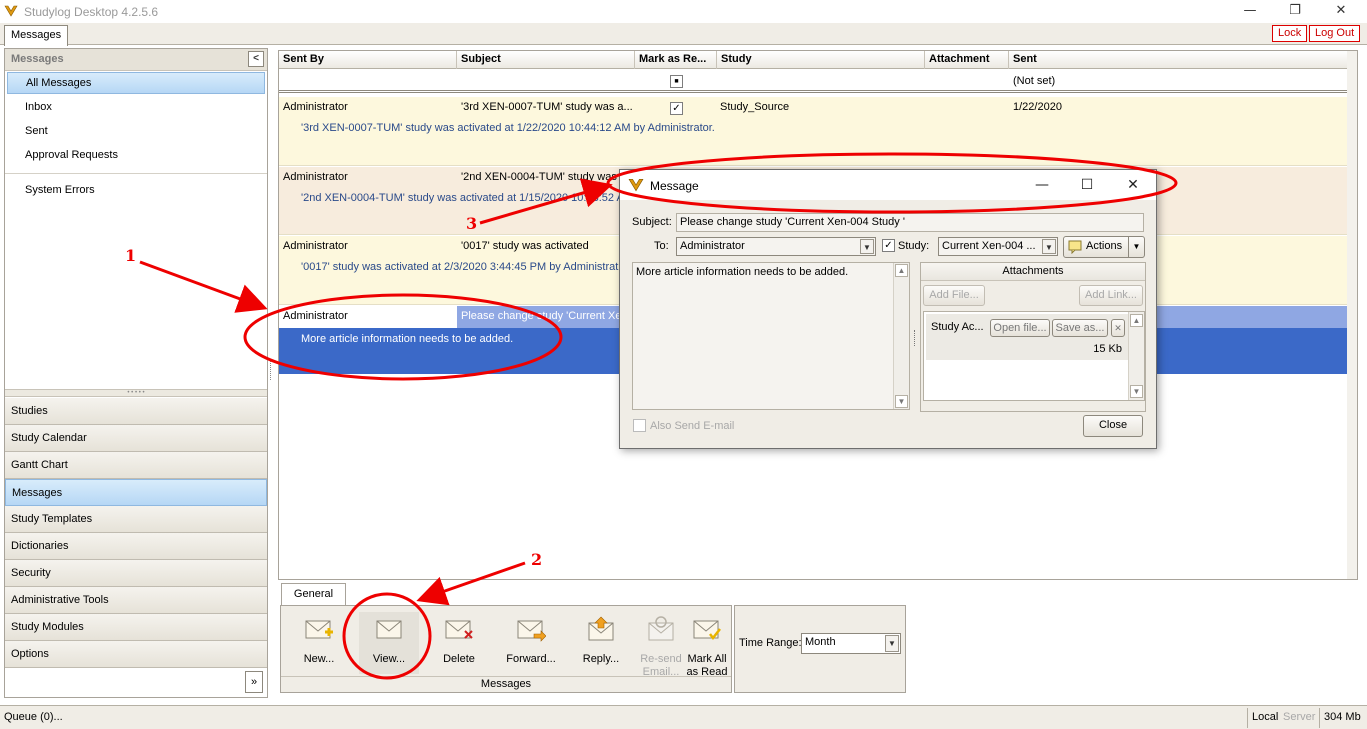  What do you see at coordinates (1133, 185) in the screenshot?
I see `dialog-close-x-button: ✕` at bounding box center [1133, 185].